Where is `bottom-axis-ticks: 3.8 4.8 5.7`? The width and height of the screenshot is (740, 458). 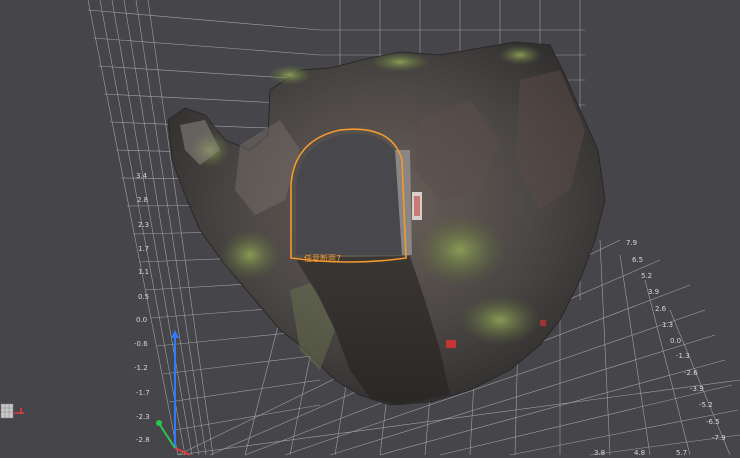
bottom-axis-ticks: 3.8 4.8 5.7 is located at coordinates (640, 453).